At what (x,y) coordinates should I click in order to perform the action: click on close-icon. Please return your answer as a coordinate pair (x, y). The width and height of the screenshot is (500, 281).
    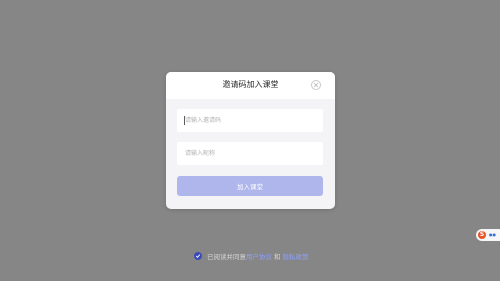
    Looking at the image, I should click on (316, 85).